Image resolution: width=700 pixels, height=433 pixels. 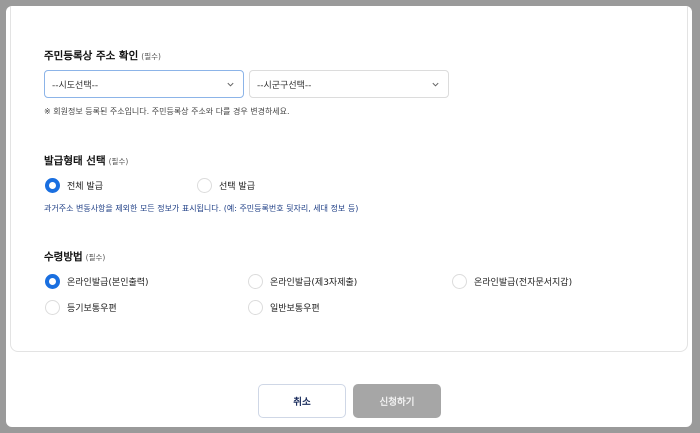 I want to click on receipt-section-title: 수령방법 (필수), so click(x=74, y=256).